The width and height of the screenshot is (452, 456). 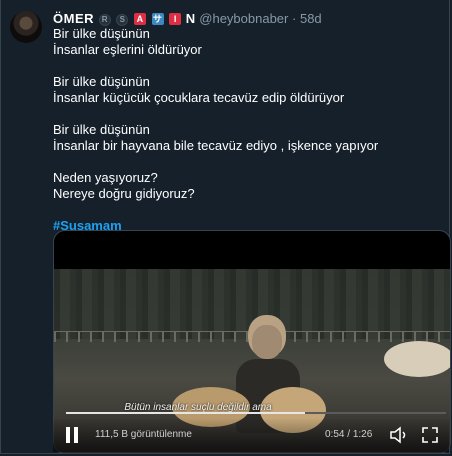 I want to click on badge-sa: サ, so click(x=157, y=19).